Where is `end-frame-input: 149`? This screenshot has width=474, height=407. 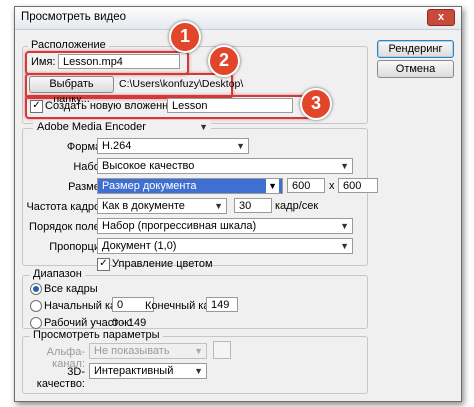
end-frame-input: 149 is located at coordinates (222, 304).